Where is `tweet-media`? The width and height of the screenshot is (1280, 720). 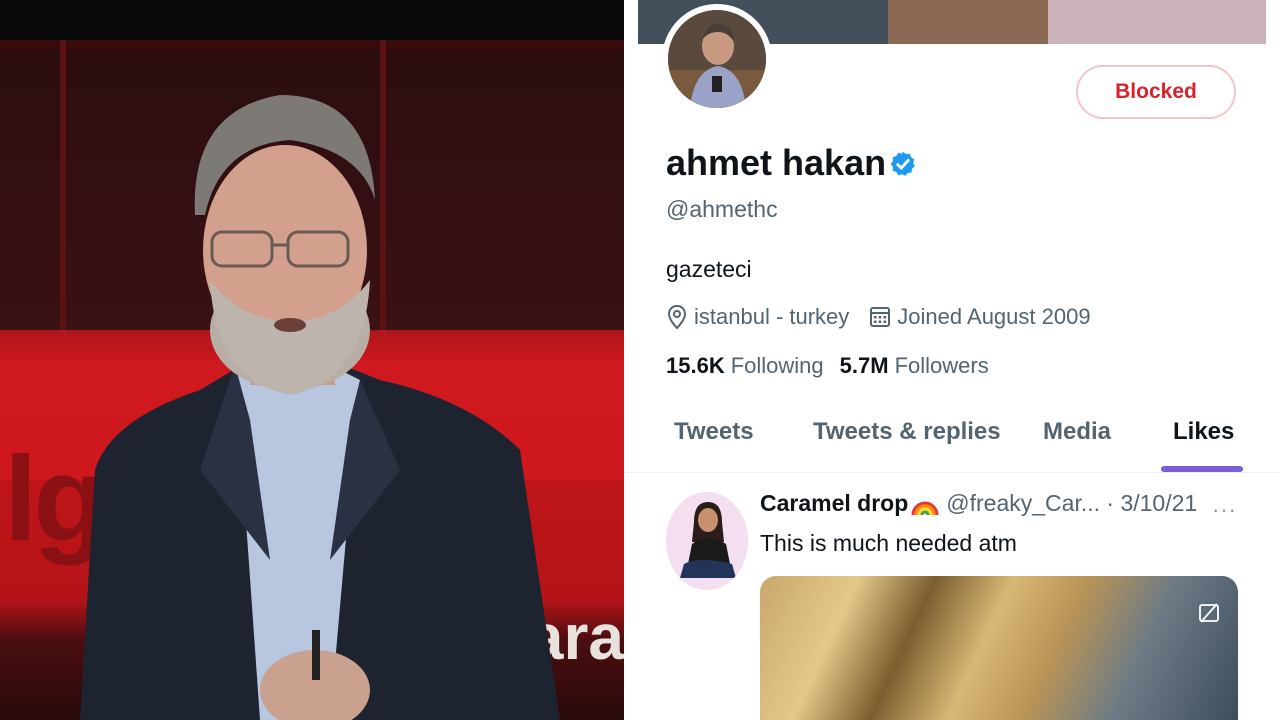
tweet-media is located at coordinates (999, 648).